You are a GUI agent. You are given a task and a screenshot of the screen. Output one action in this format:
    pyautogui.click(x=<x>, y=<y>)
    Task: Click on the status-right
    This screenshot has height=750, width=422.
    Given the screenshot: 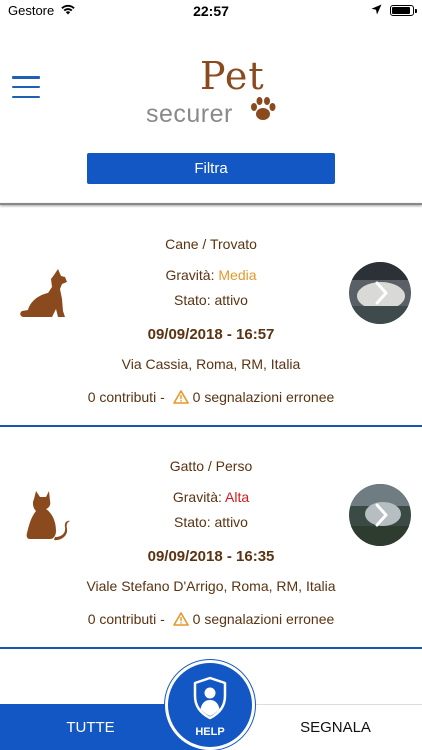 What is the action you would take?
    pyautogui.click(x=394, y=10)
    